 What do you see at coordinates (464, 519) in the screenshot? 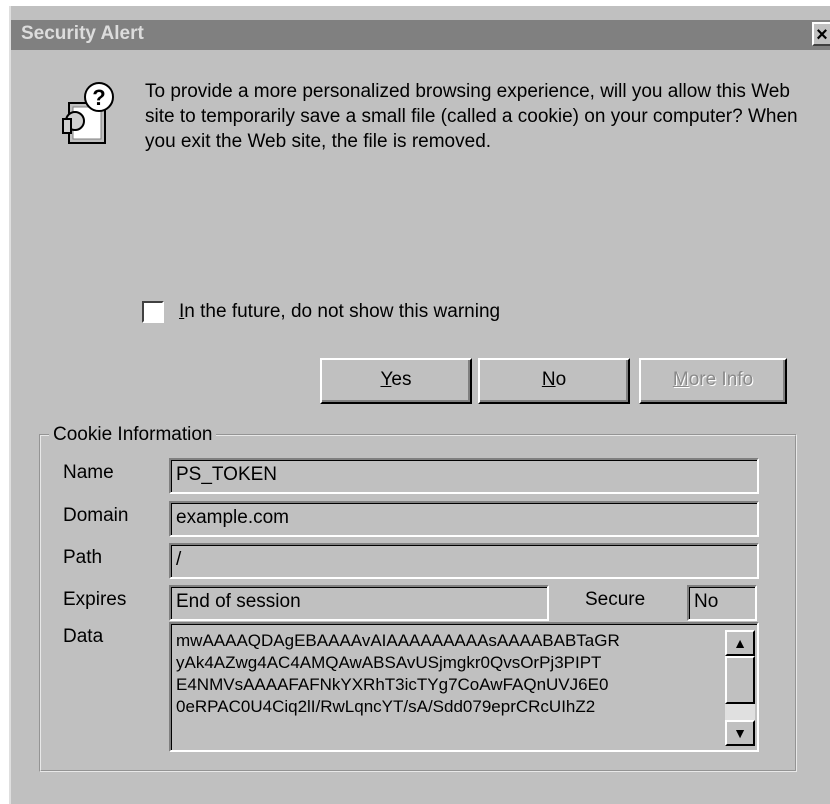
I see `domain-field: example.com` at bounding box center [464, 519].